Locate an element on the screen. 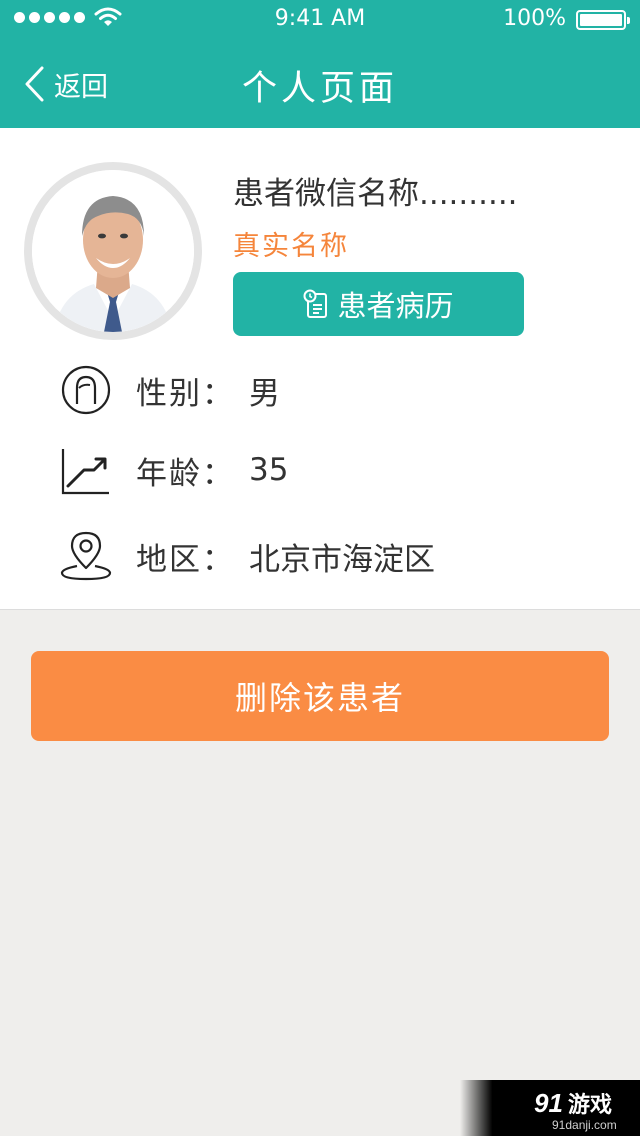  avatar is located at coordinates (113, 251).